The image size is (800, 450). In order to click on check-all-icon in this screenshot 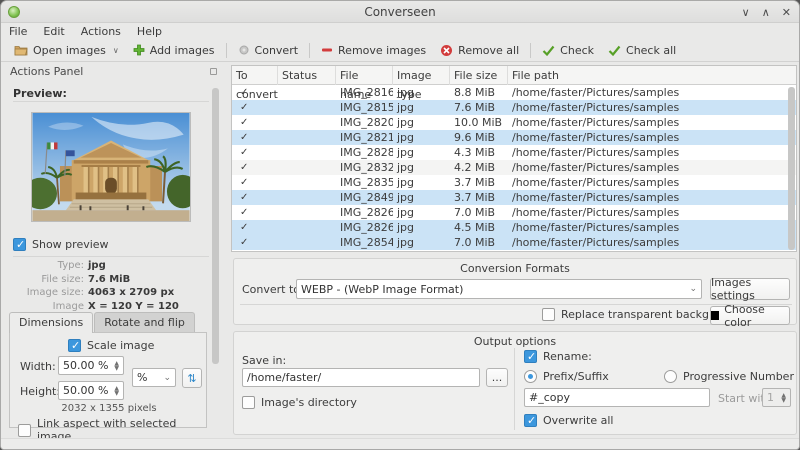, I will do `click(614, 50)`.